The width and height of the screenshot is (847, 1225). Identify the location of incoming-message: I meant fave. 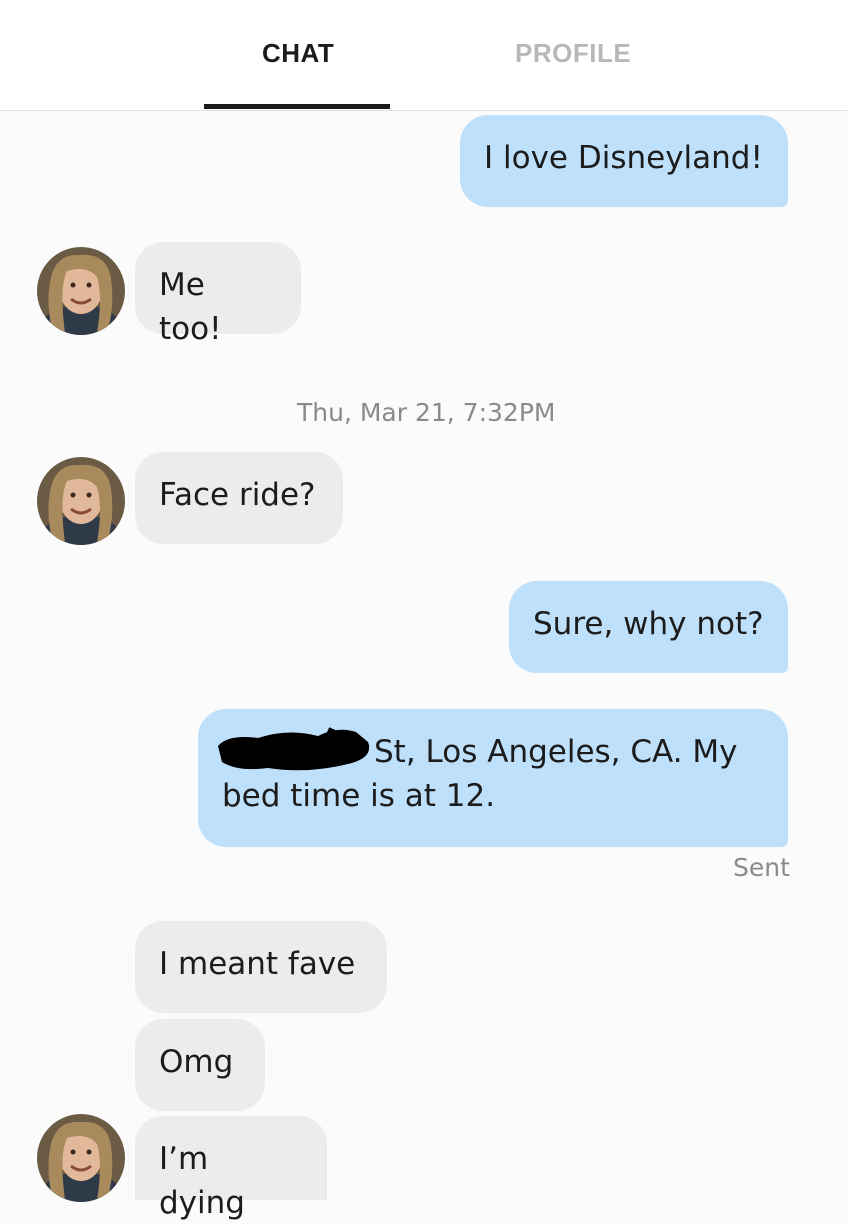
(261, 967).